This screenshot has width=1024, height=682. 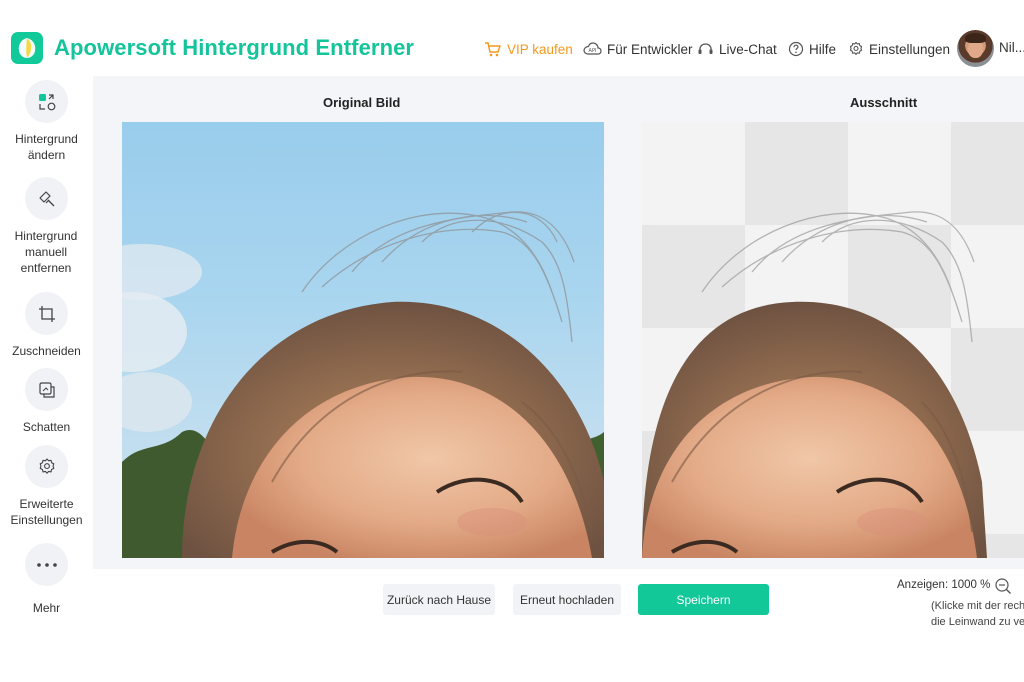 I want to click on help-link: Hilfe, so click(x=812, y=49).